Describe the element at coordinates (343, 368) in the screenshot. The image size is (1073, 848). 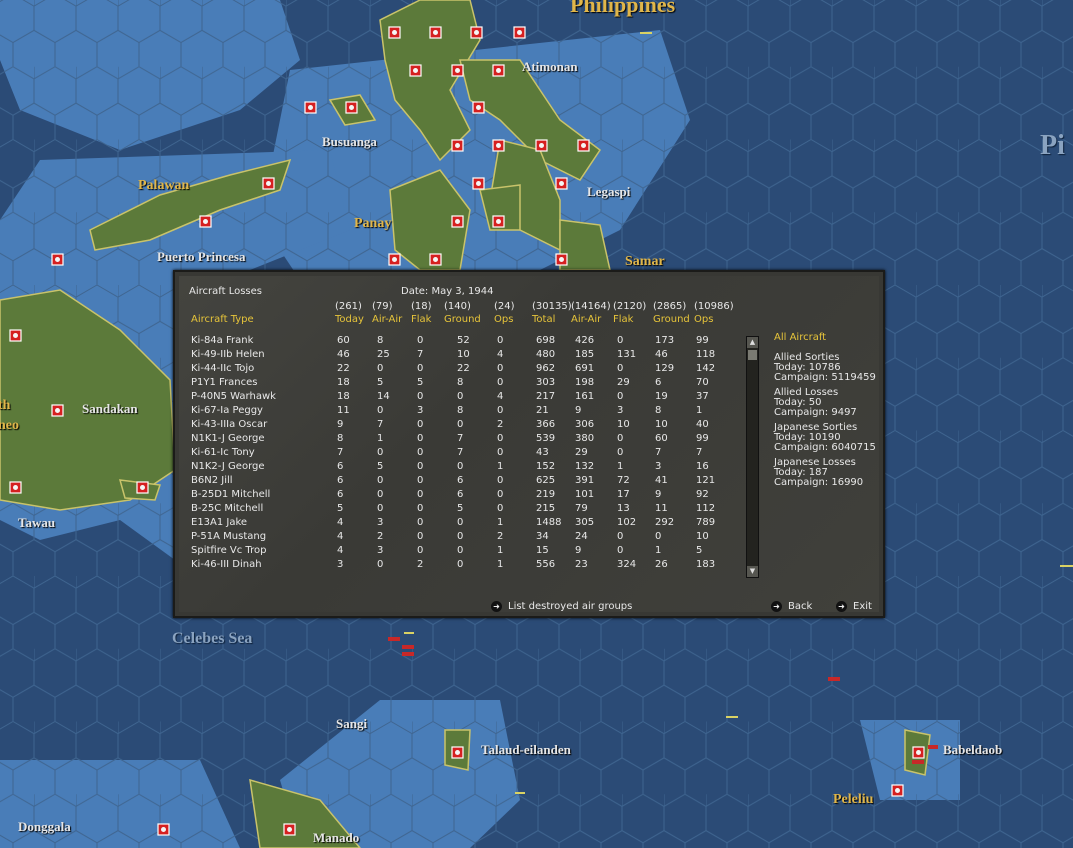
I see `value-cell: 22` at that location.